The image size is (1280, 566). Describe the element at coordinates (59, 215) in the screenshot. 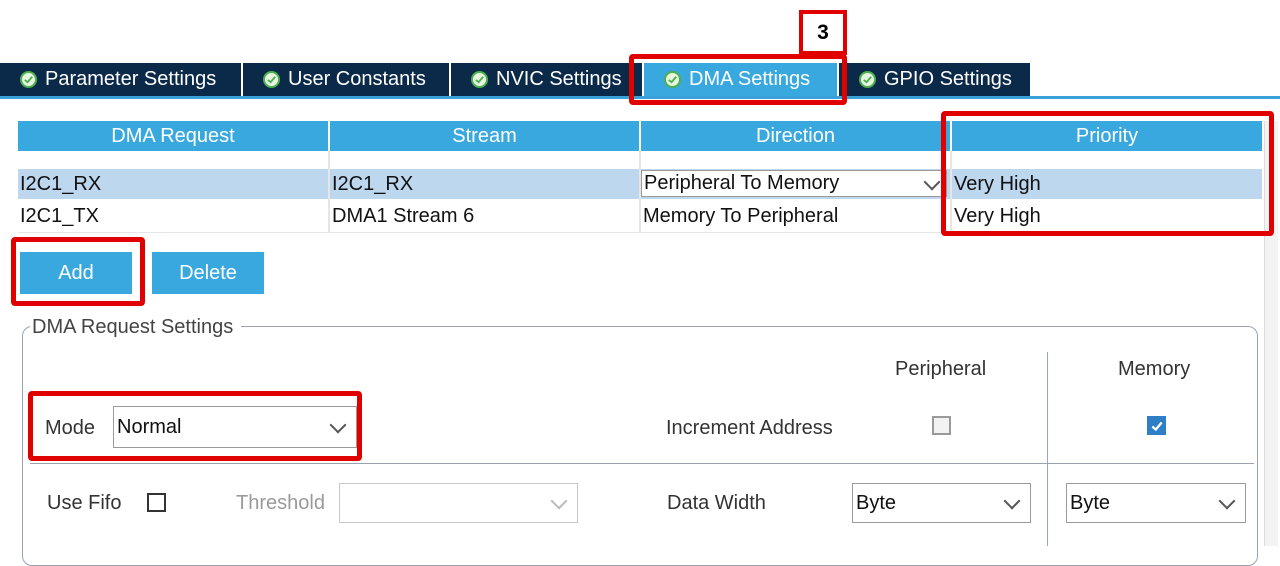

I see `cell-dma-request: I2C1_TX` at that location.